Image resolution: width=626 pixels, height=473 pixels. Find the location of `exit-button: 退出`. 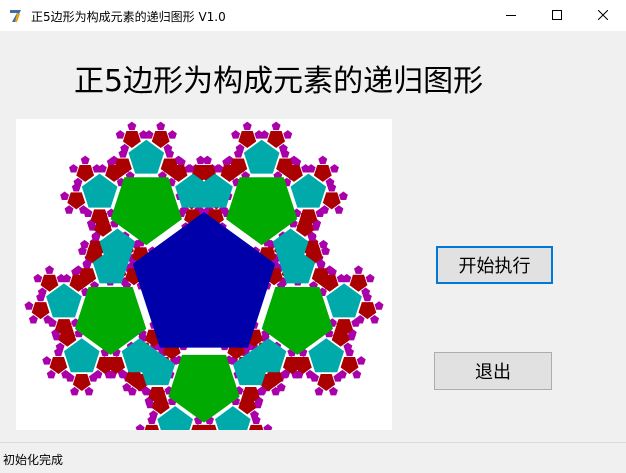

exit-button: 退出 is located at coordinates (493, 371).